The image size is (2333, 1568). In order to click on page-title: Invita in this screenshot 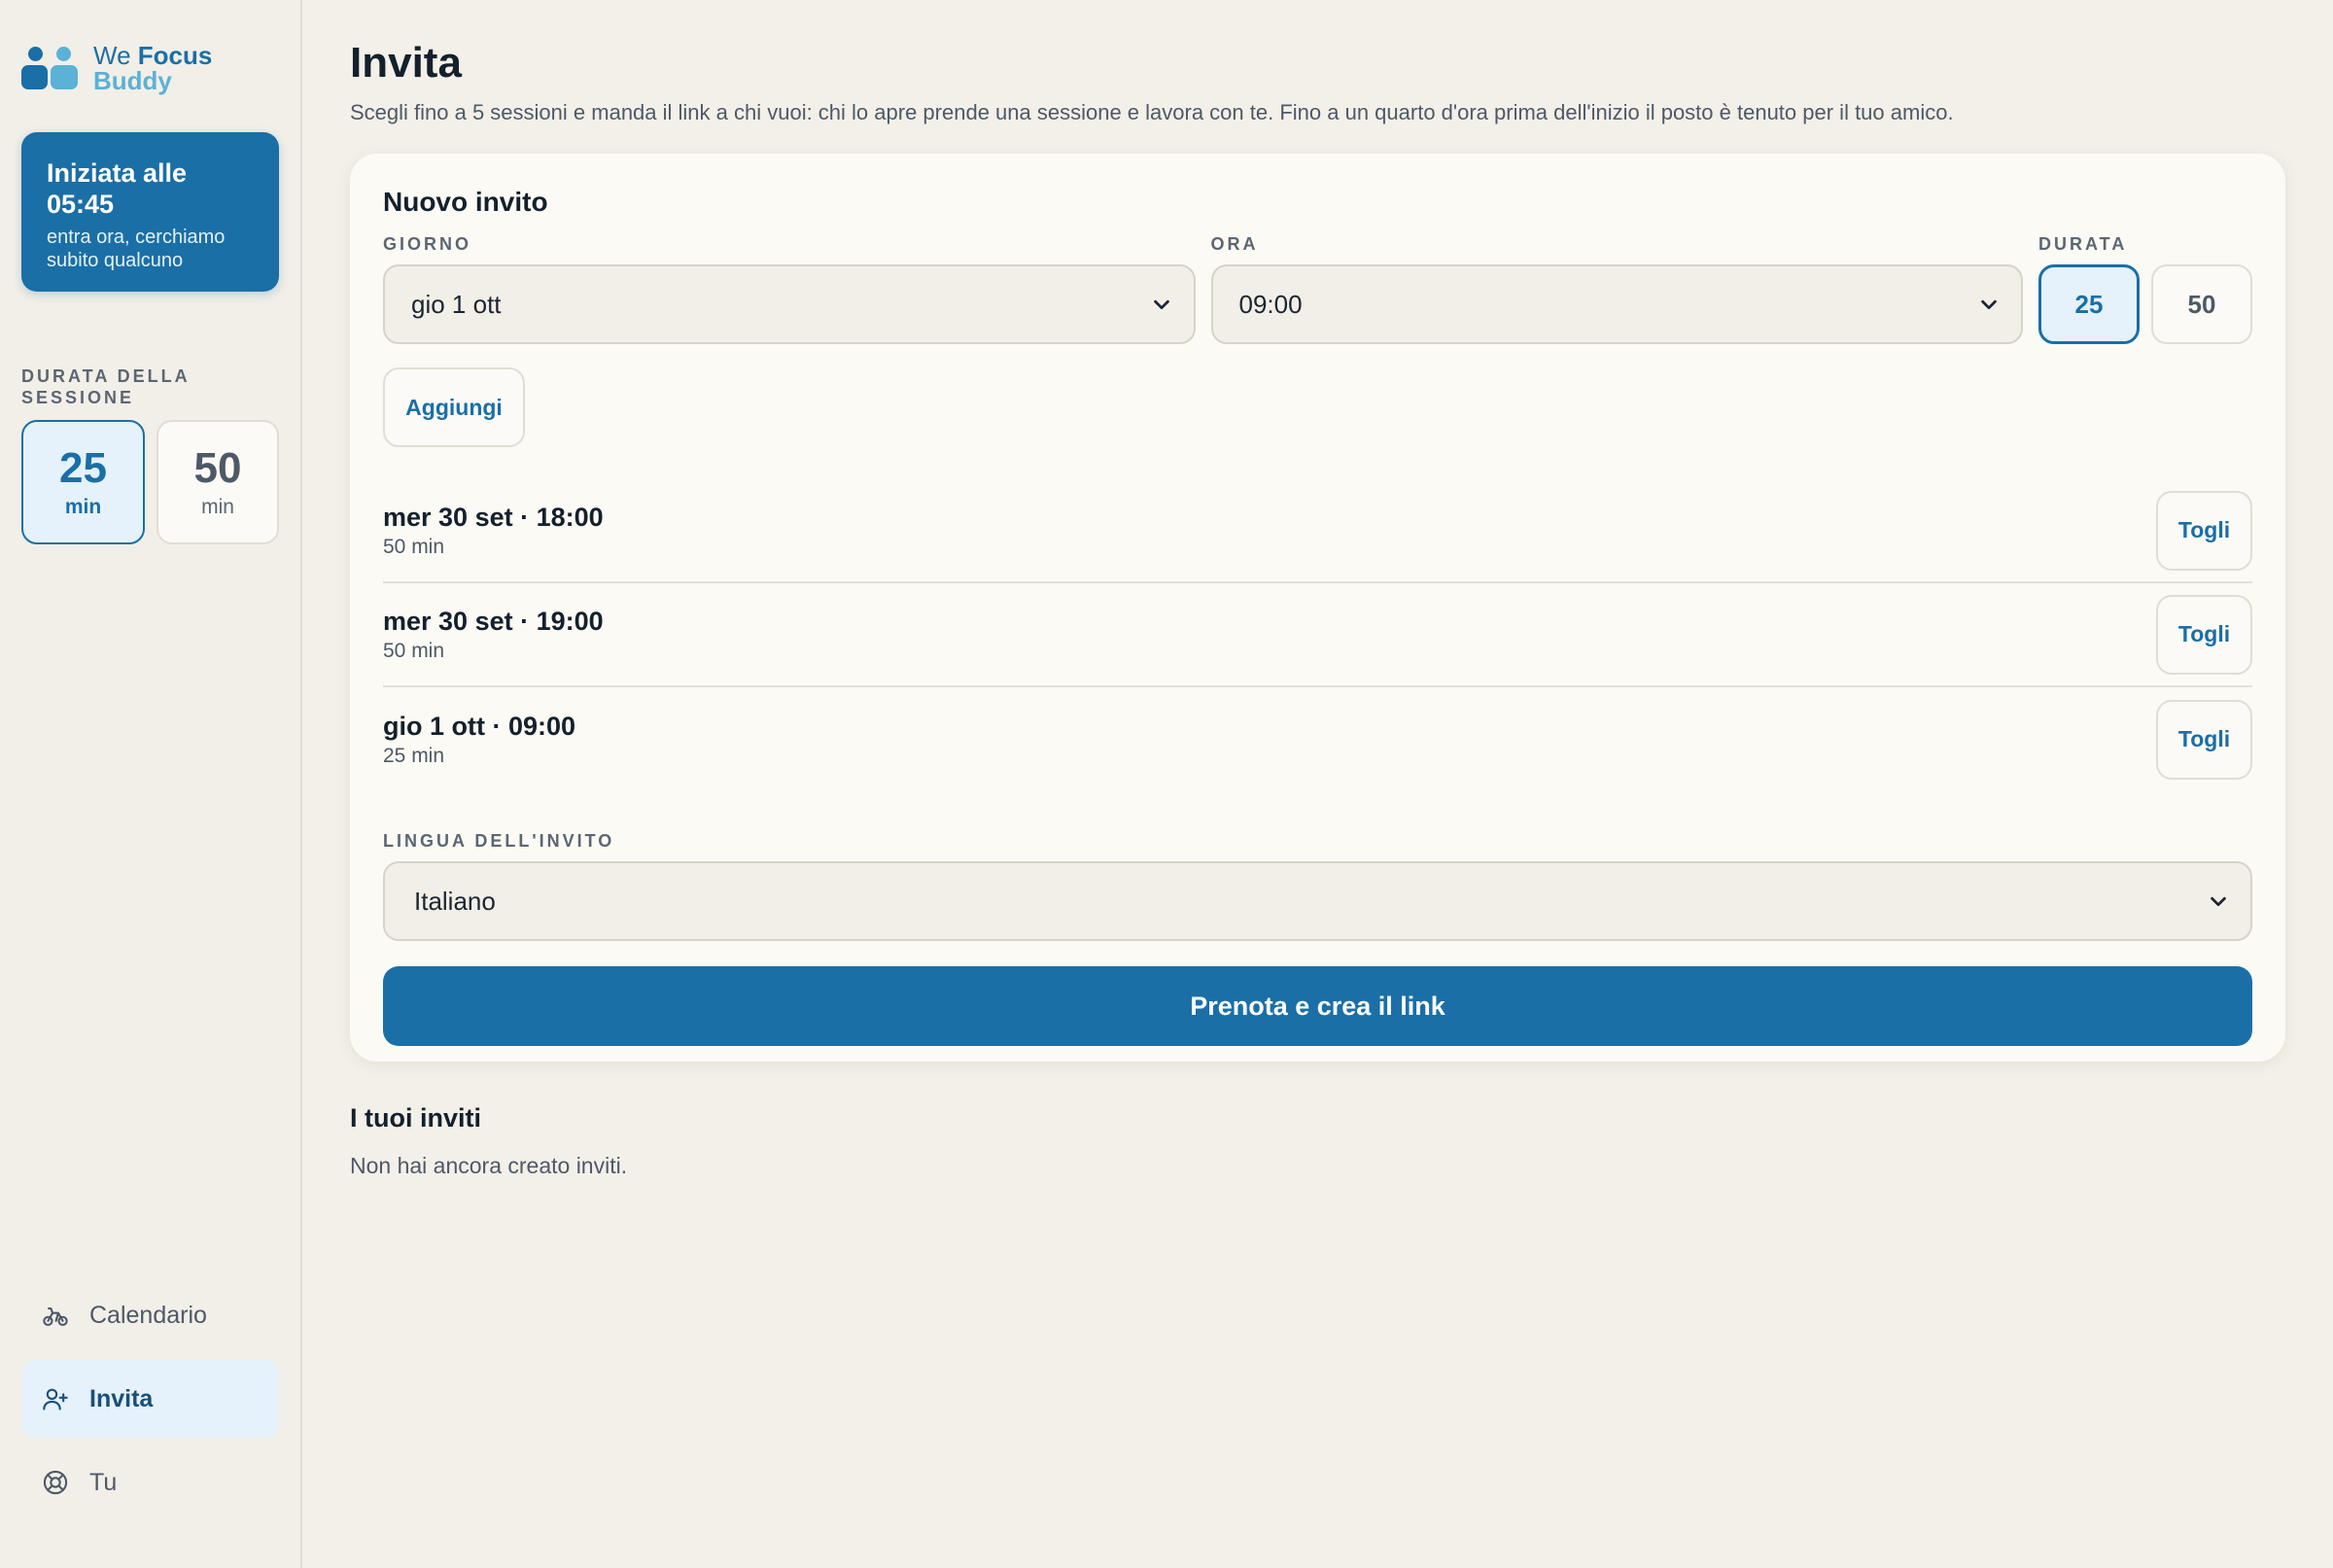, I will do `click(406, 63)`.